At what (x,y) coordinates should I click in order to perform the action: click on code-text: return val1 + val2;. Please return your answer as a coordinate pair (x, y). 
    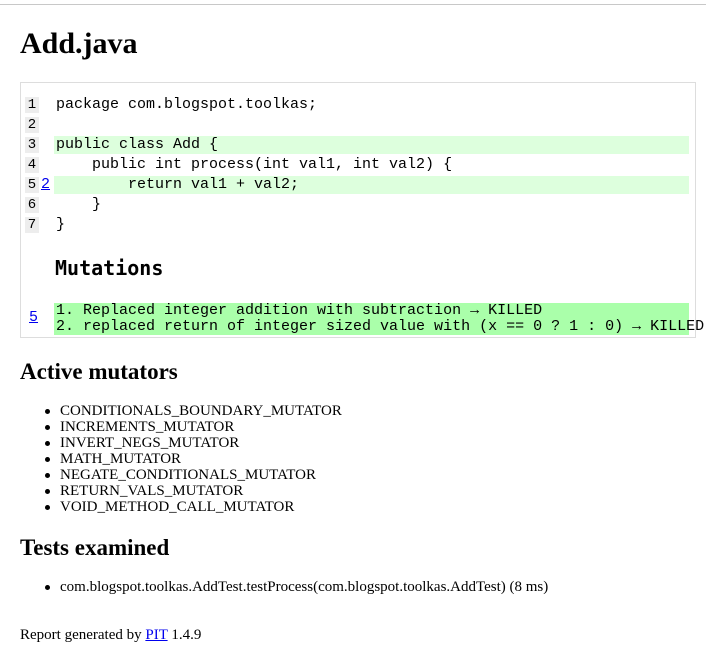
    Looking at the image, I should click on (371, 185).